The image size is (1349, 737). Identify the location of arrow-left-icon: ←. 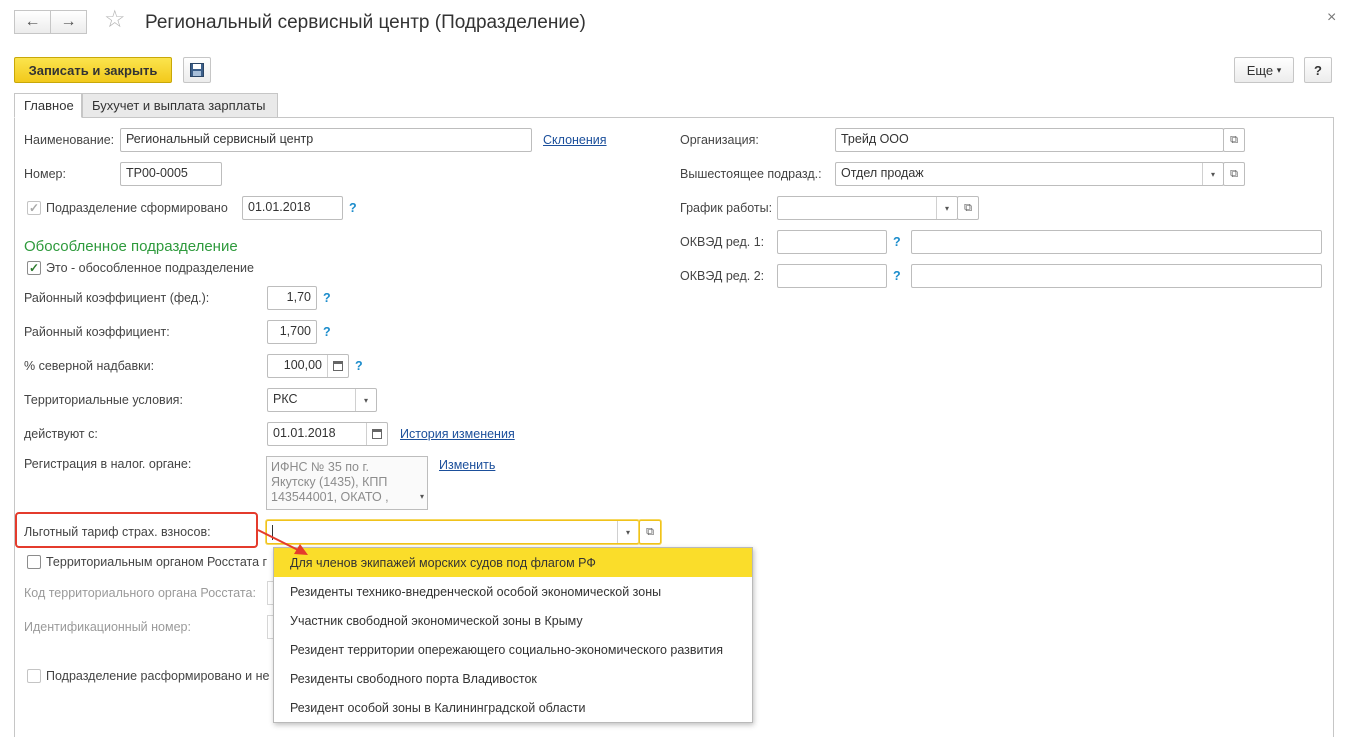
(32, 21).